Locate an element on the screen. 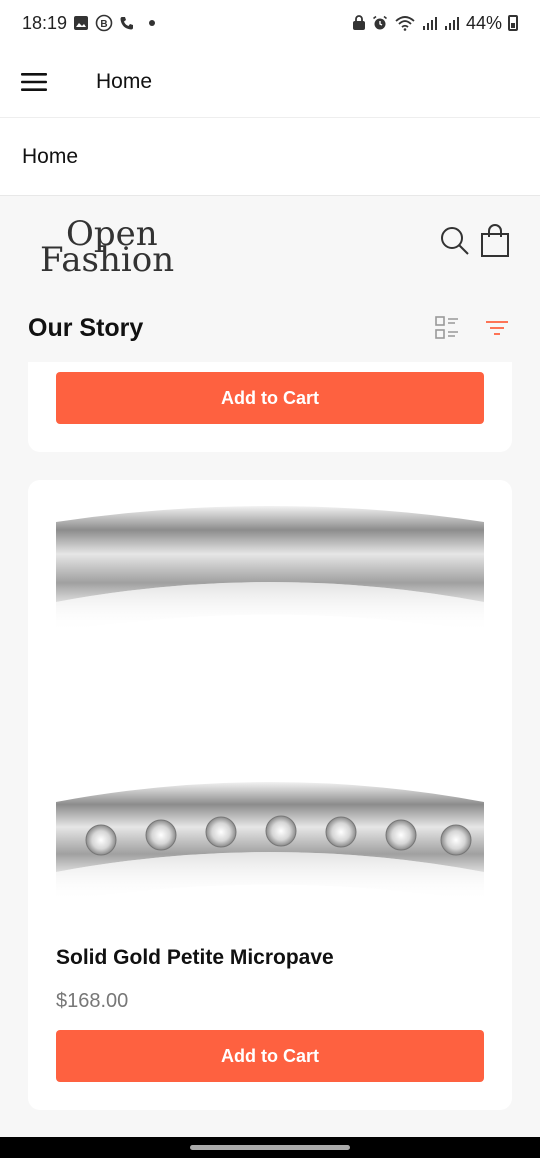 The width and height of the screenshot is (540, 1158). status-bar: 18:19 B 44% is located at coordinates (270, 23).